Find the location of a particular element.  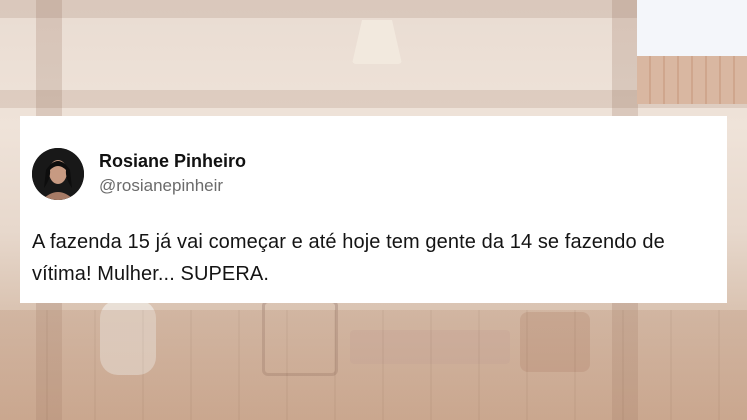

author-name: Rosiane Pinheiro is located at coordinates (172, 161).